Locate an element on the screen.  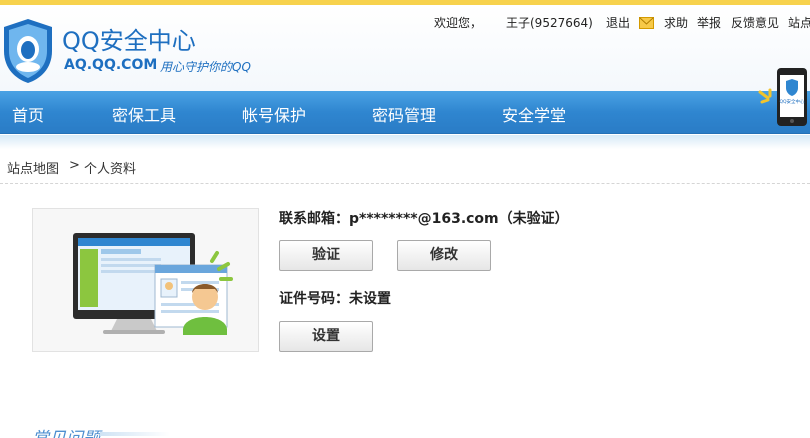
nav-item-security-school: 安全学堂 is located at coordinates (534, 114).